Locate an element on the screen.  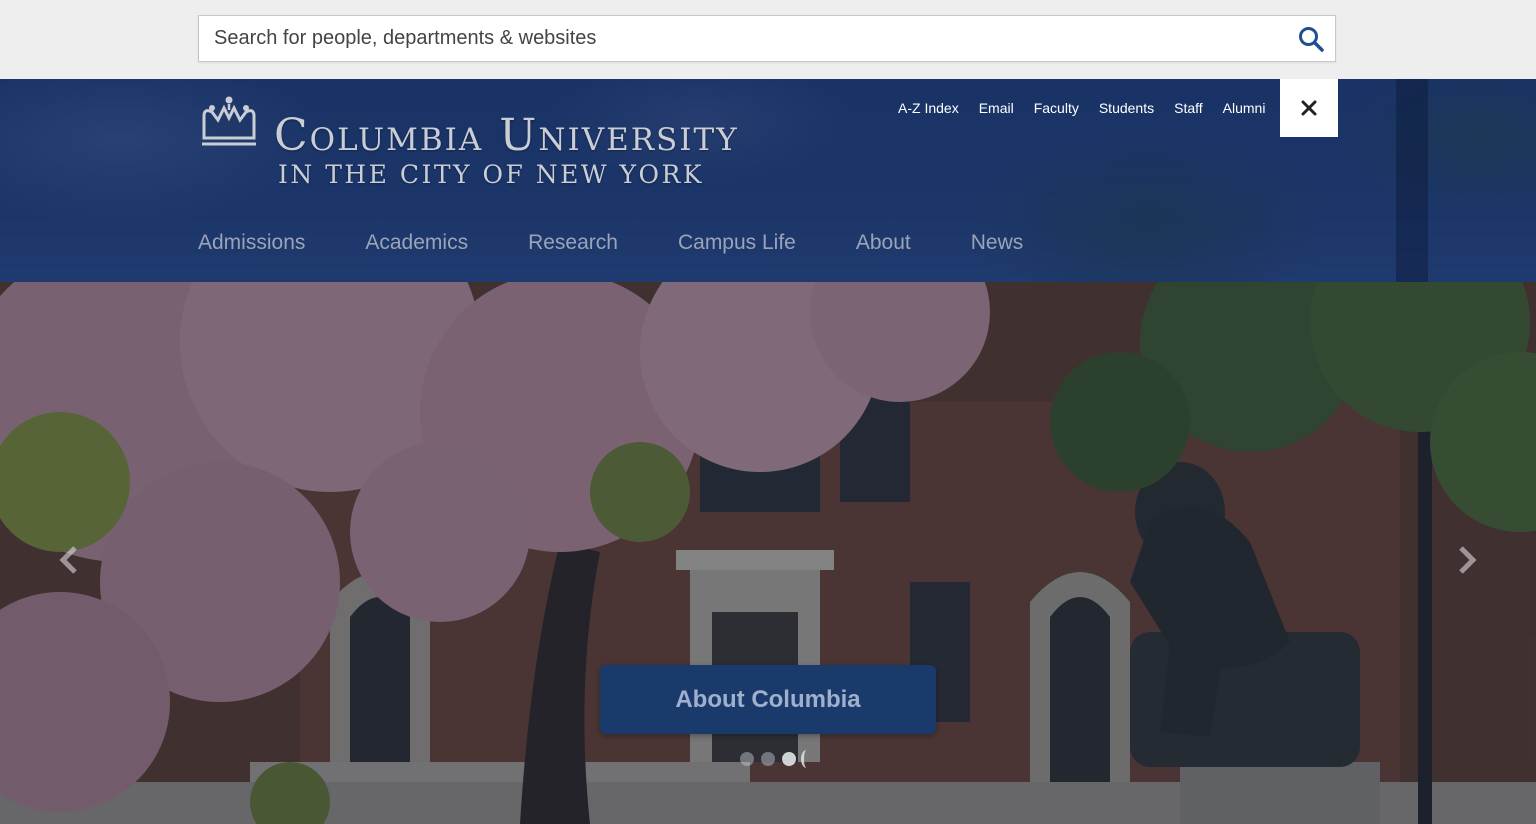
carousel-next-button is located at coordinates (1467, 560).